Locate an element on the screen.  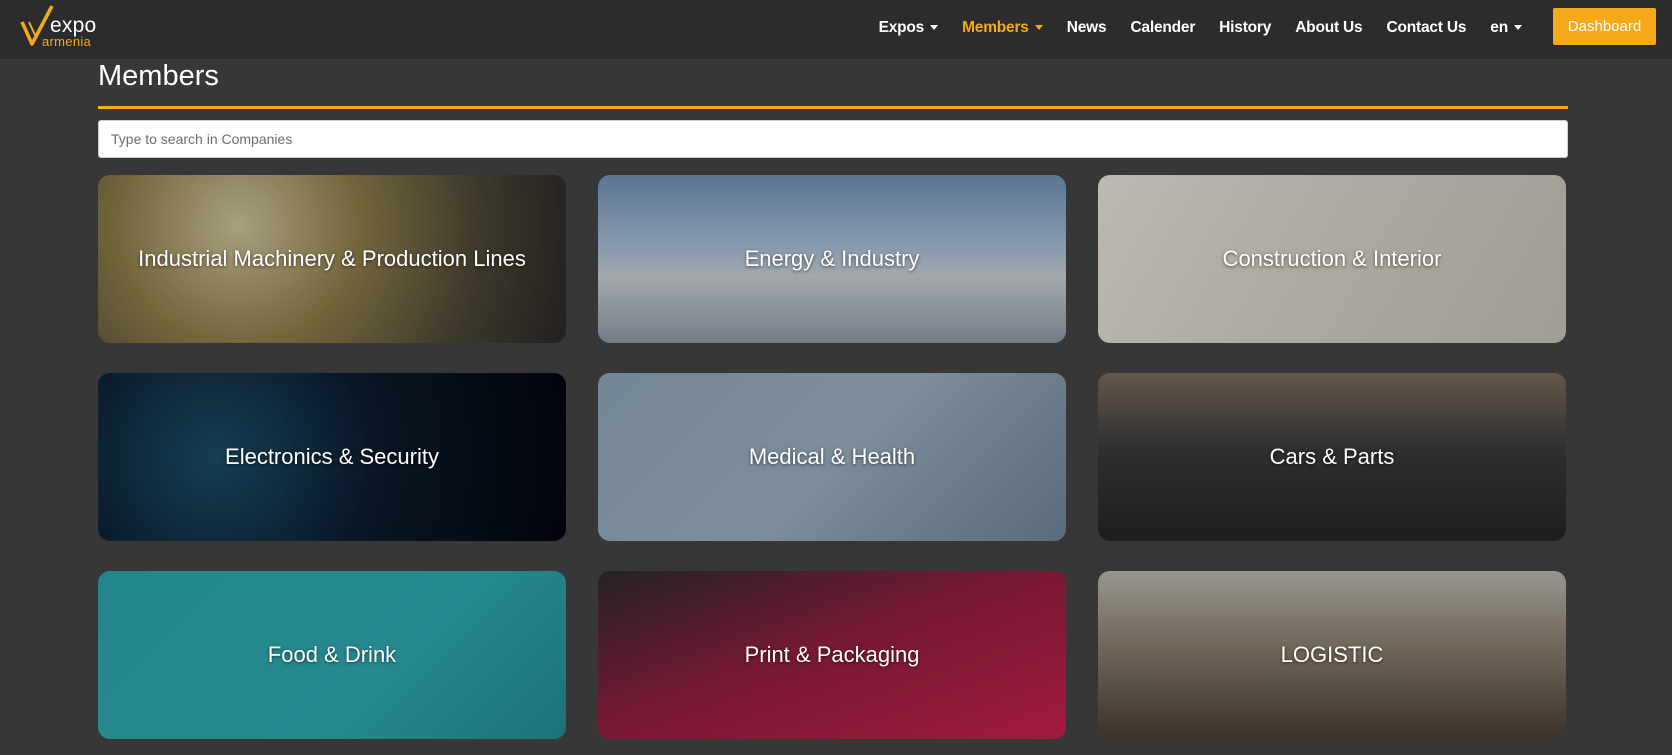
nav-news-label: News is located at coordinates (1086, 27).